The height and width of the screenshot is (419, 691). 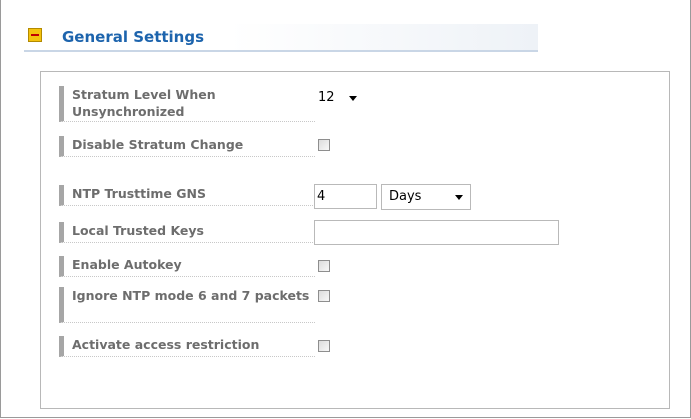 I want to click on ntp-trusttime-label: NTP Trusttime GNS, so click(x=187, y=195).